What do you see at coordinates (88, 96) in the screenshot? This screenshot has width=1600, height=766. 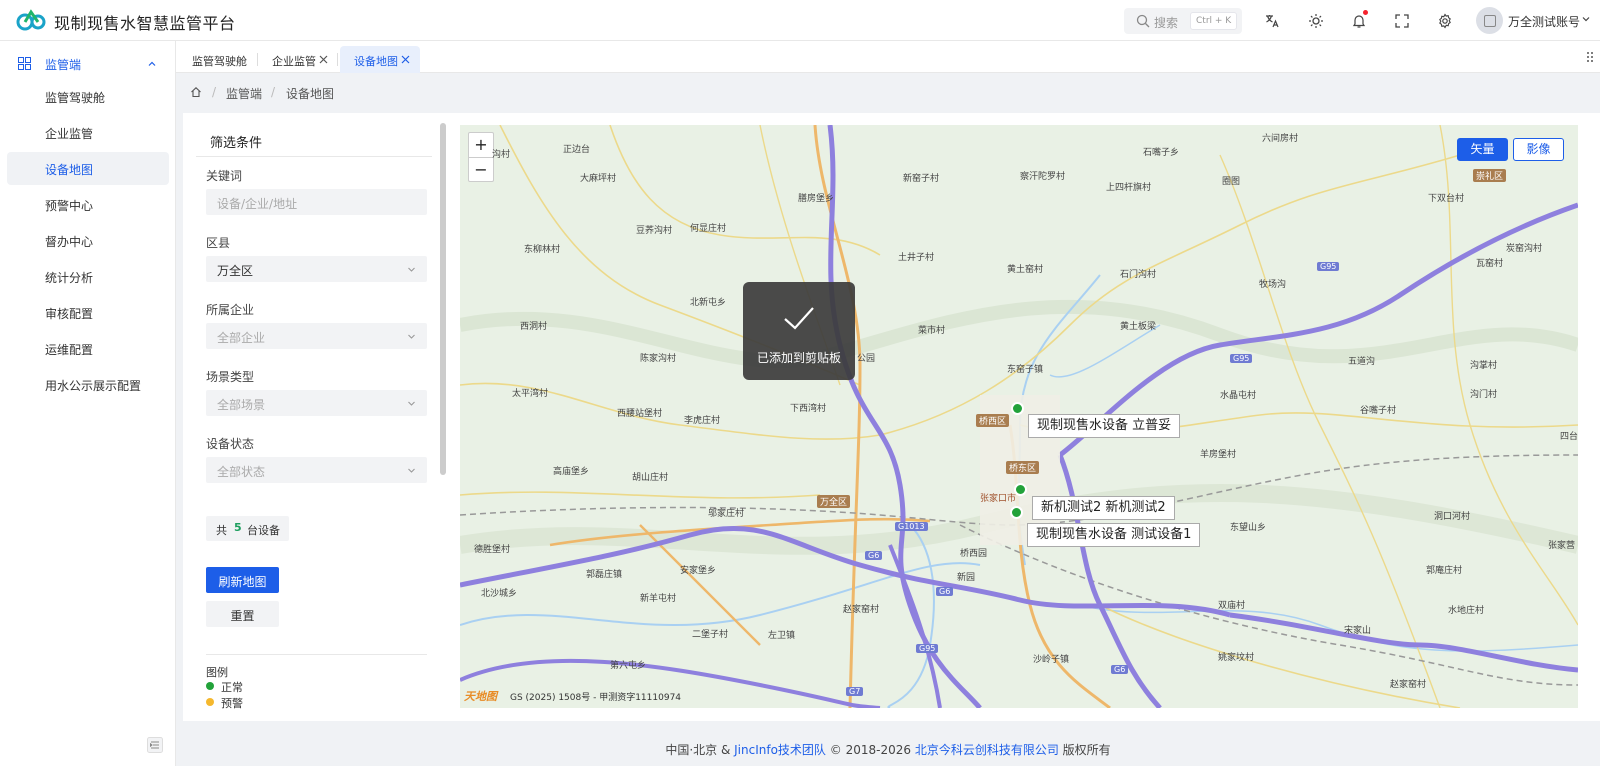 I see `sidebar-item-cockpit: 监管驾驶舱` at bounding box center [88, 96].